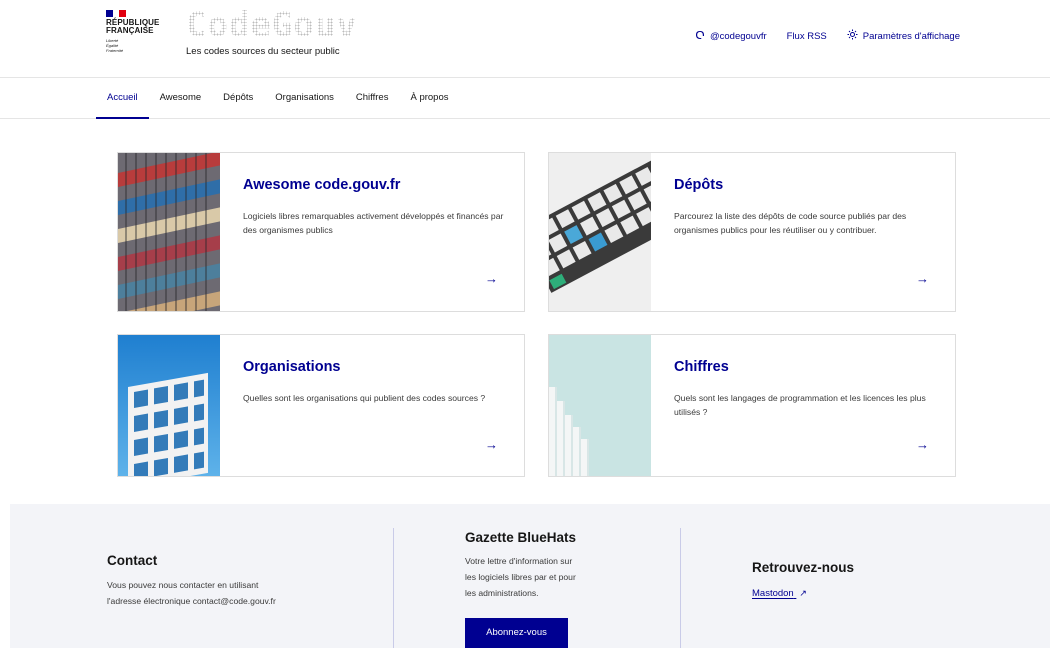 The image size is (1050, 648). Describe the element at coordinates (238, 98) in the screenshot. I see `nav-item-depots: Dépôts` at that location.